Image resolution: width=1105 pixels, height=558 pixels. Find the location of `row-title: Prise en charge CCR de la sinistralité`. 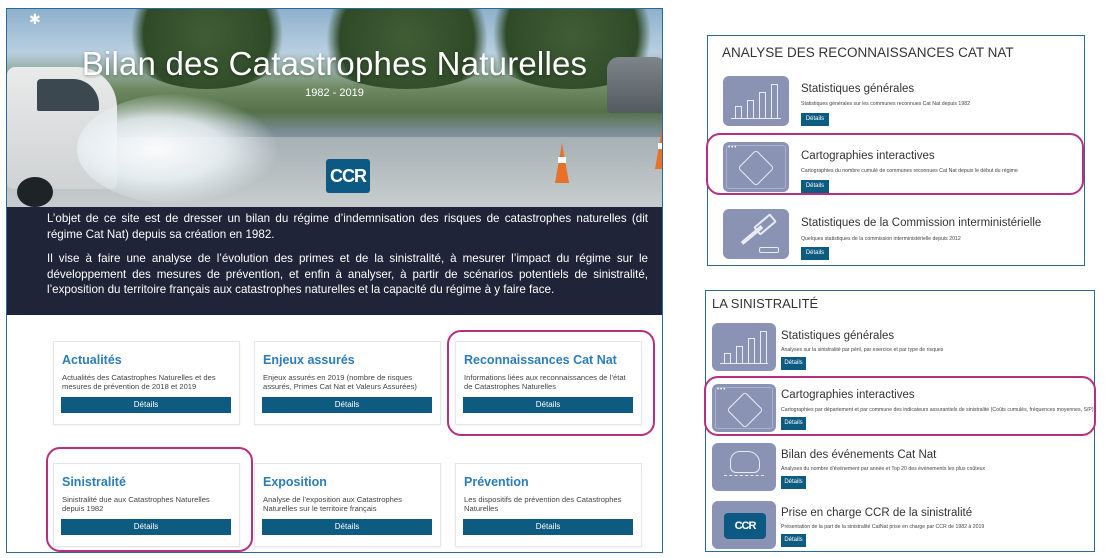

row-title: Prise en charge CCR de la sinistralité is located at coordinates (876, 513).